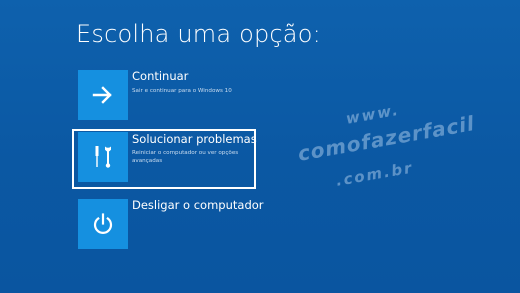  I want to click on arrow-right-icon, so click(102, 95).